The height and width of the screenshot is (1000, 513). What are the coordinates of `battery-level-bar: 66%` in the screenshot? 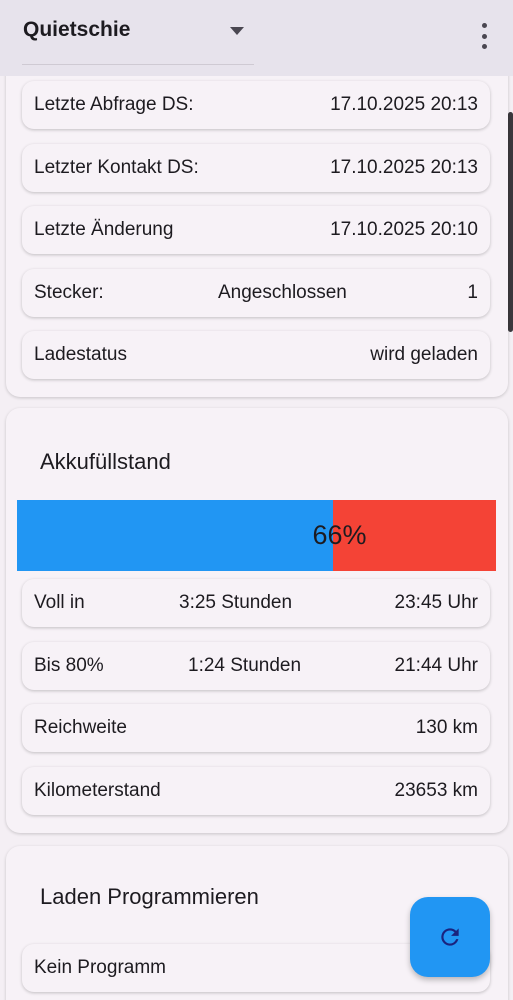 It's located at (256, 535).